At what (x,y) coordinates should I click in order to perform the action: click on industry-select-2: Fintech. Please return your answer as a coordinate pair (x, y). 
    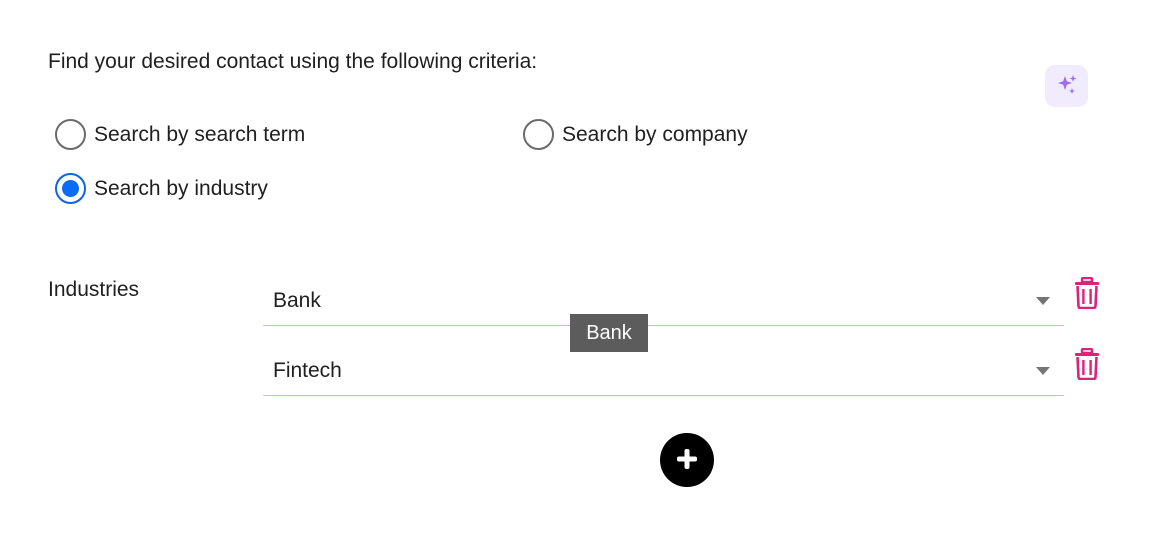
    Looking at the image, I should click on (663, 372).